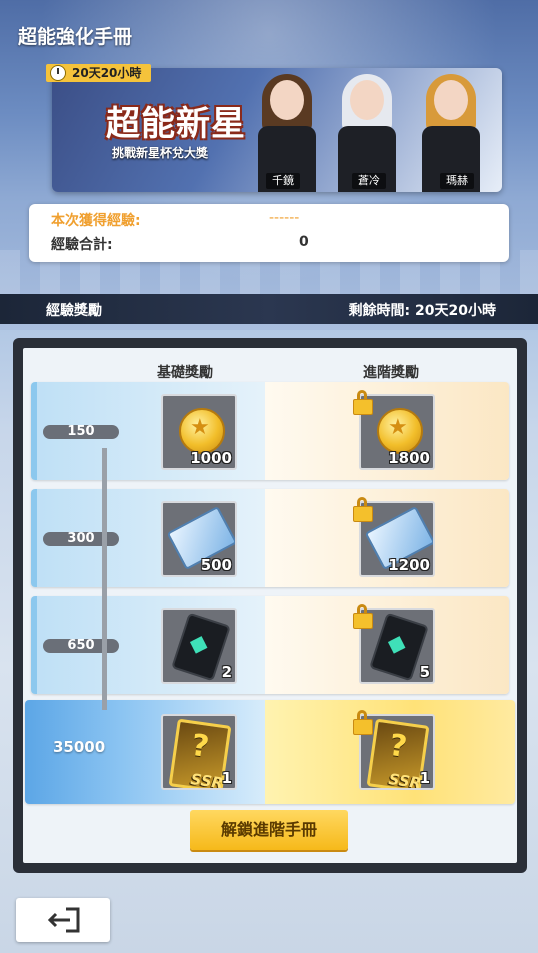 The image size is (538, 953). I want to click on level-badge: 35000, so click(79, 747).